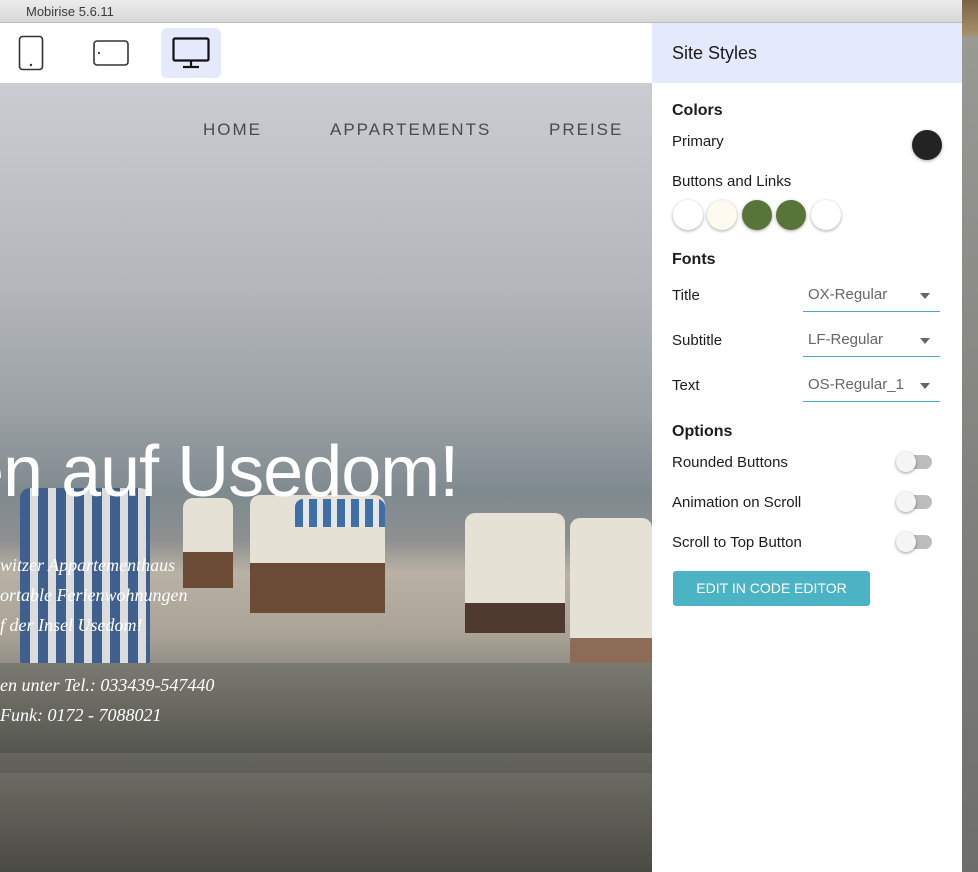 The width and height of the screenshot is (978, 872). I want to click on nav-link-appartements: APPARTEMENTS, so click(410, 130).